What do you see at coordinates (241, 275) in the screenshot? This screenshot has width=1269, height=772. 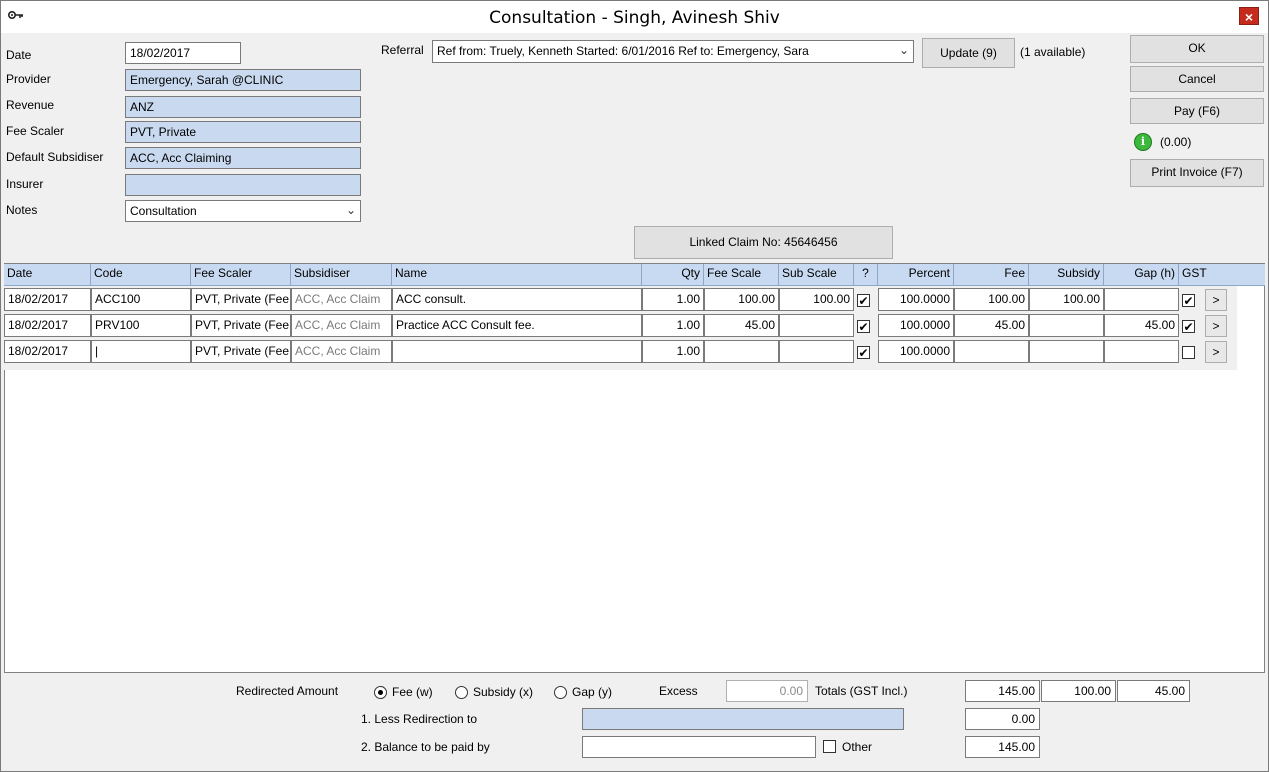 I see `header-fee-scaler: Fee Scaler` at bounding box center [241, 275].